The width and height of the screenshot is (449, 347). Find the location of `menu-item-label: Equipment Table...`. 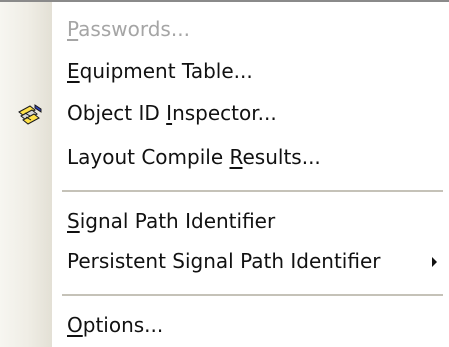

menu-item-label: Equipment Table... is located at coordinates (160, 71).